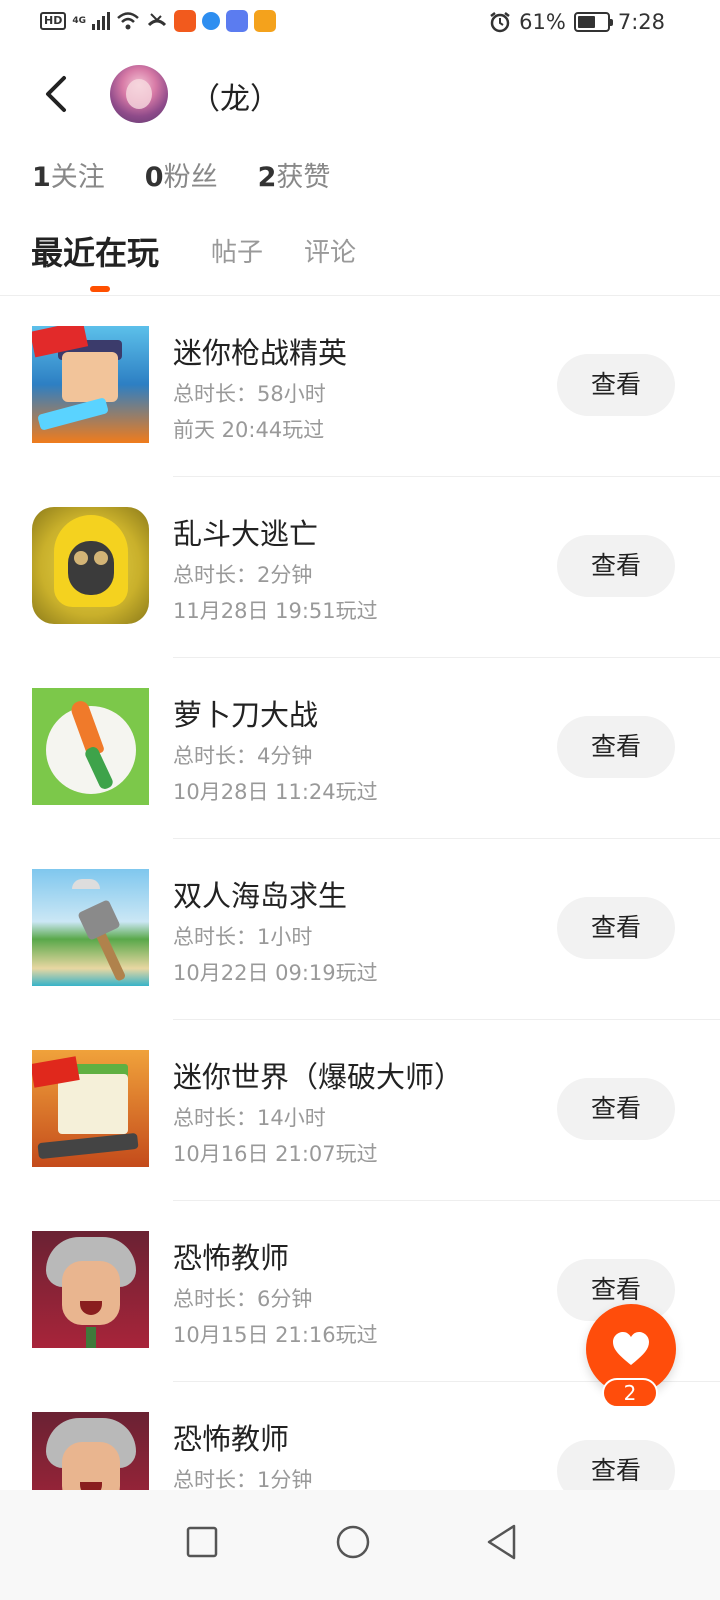 Image resolution: width=720 pixels, height=1600 pixels. I want to click on profile-stats: 1关注 0粉丝 2获赞, so click(181, 174).